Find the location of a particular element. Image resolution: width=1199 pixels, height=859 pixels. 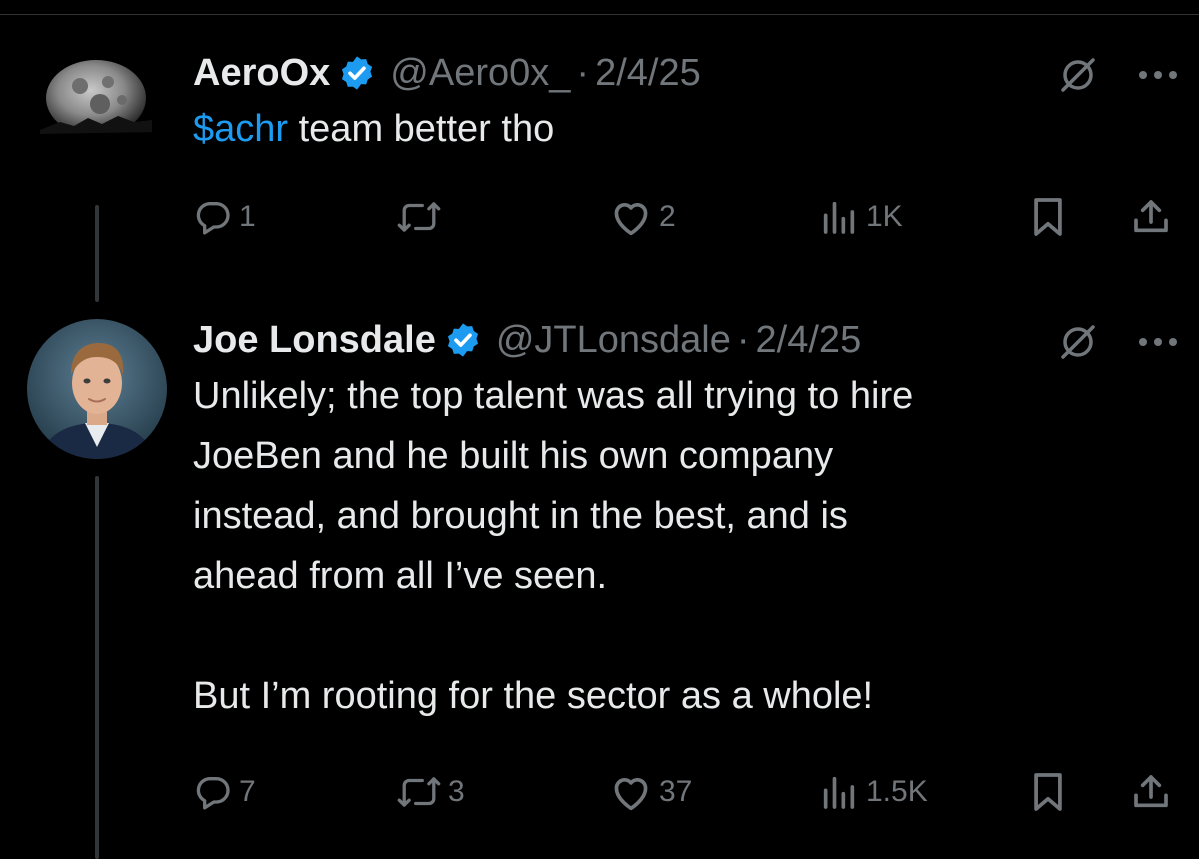

reply-button: 1 is located at coordinates (224, 217).